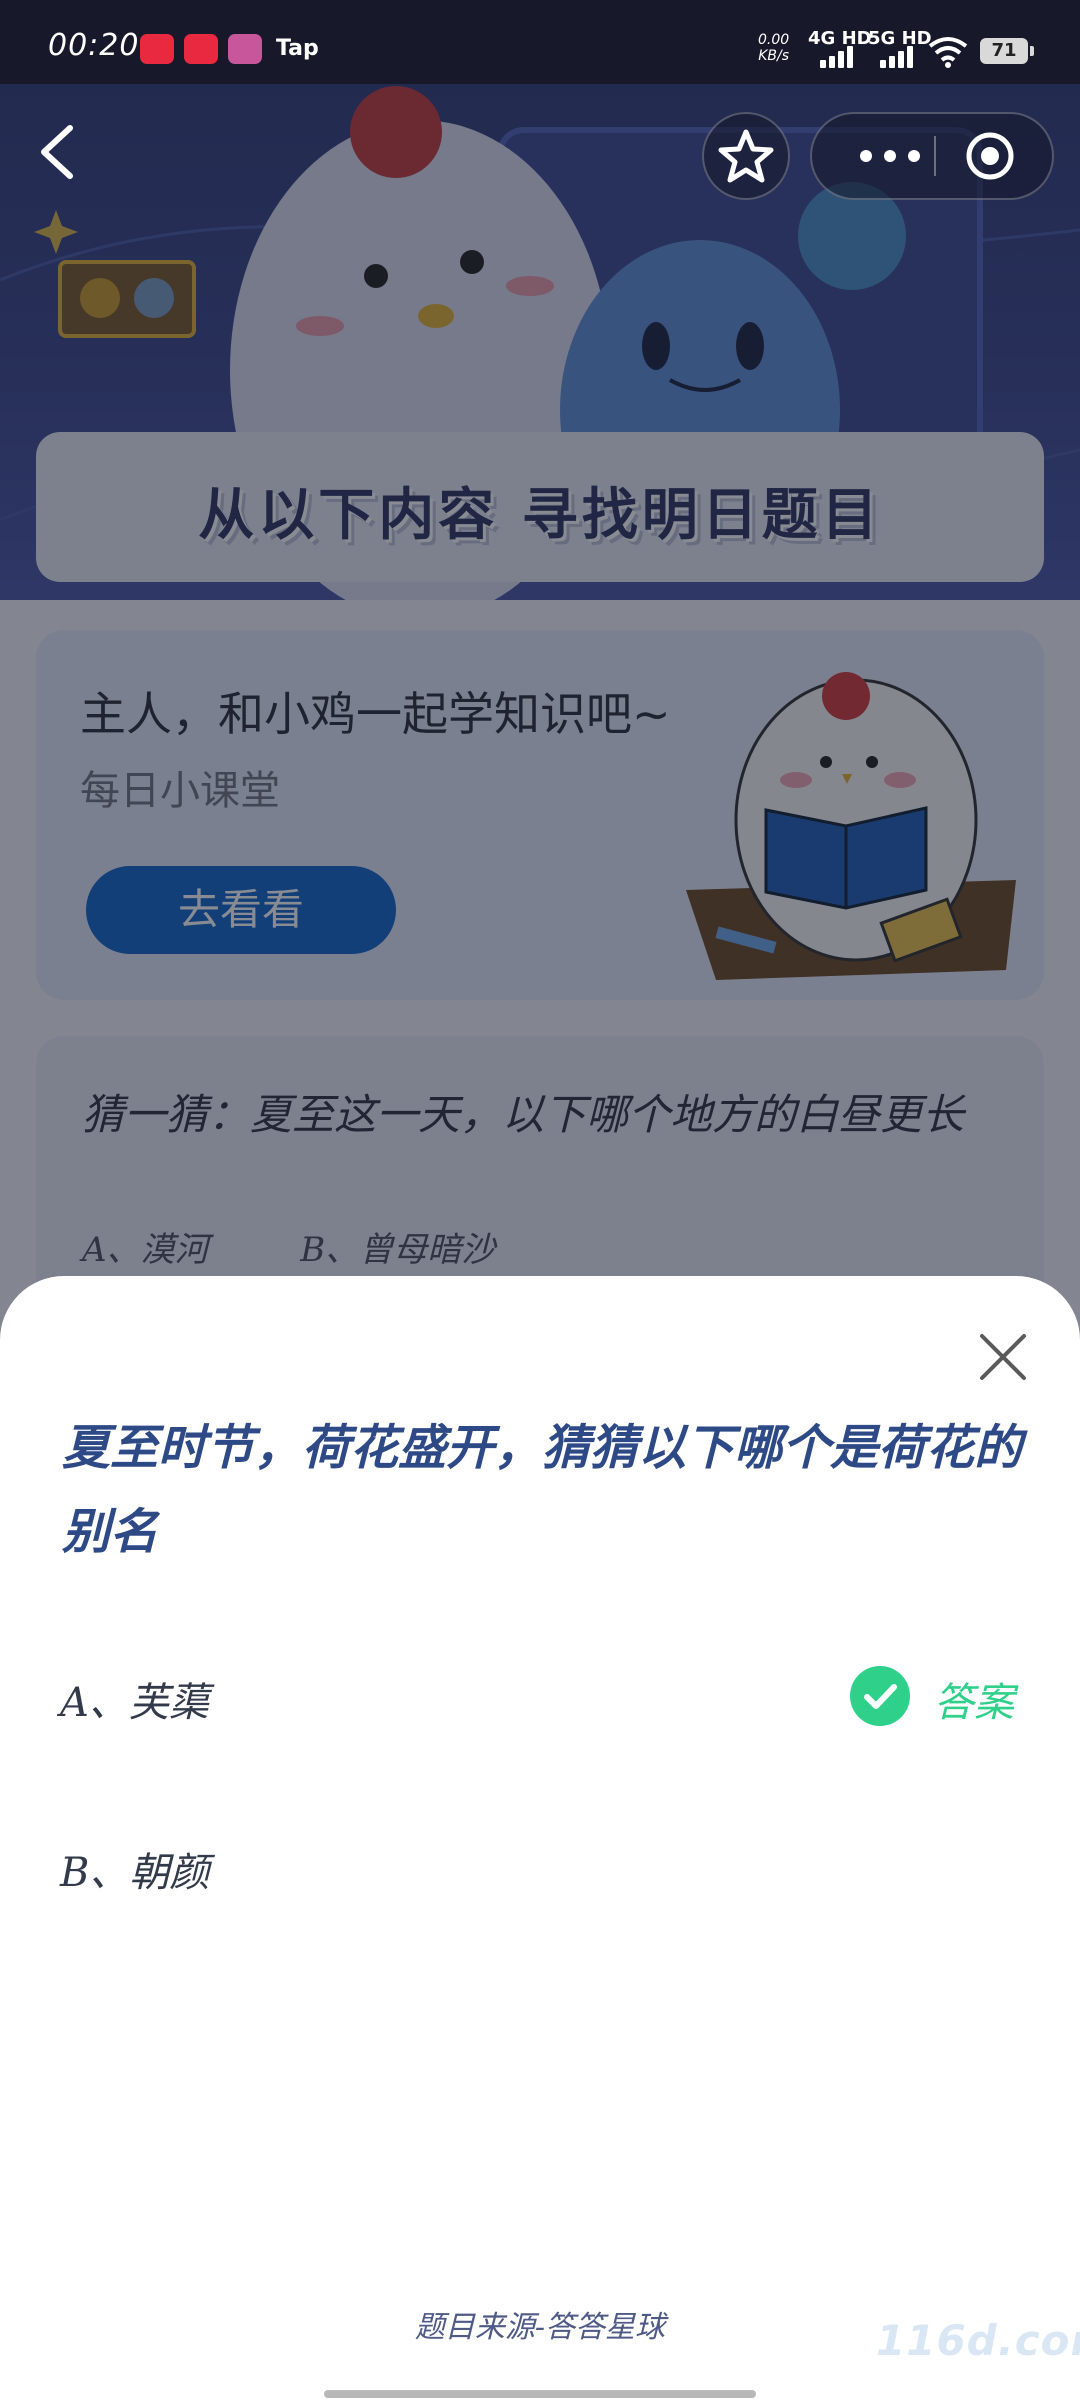 The image size is (1080, 2400). What do you see at coordinates (157, 49) in the screenshot?
I see `xiaohongshu-app-icon` at bounding box center [157, 49].